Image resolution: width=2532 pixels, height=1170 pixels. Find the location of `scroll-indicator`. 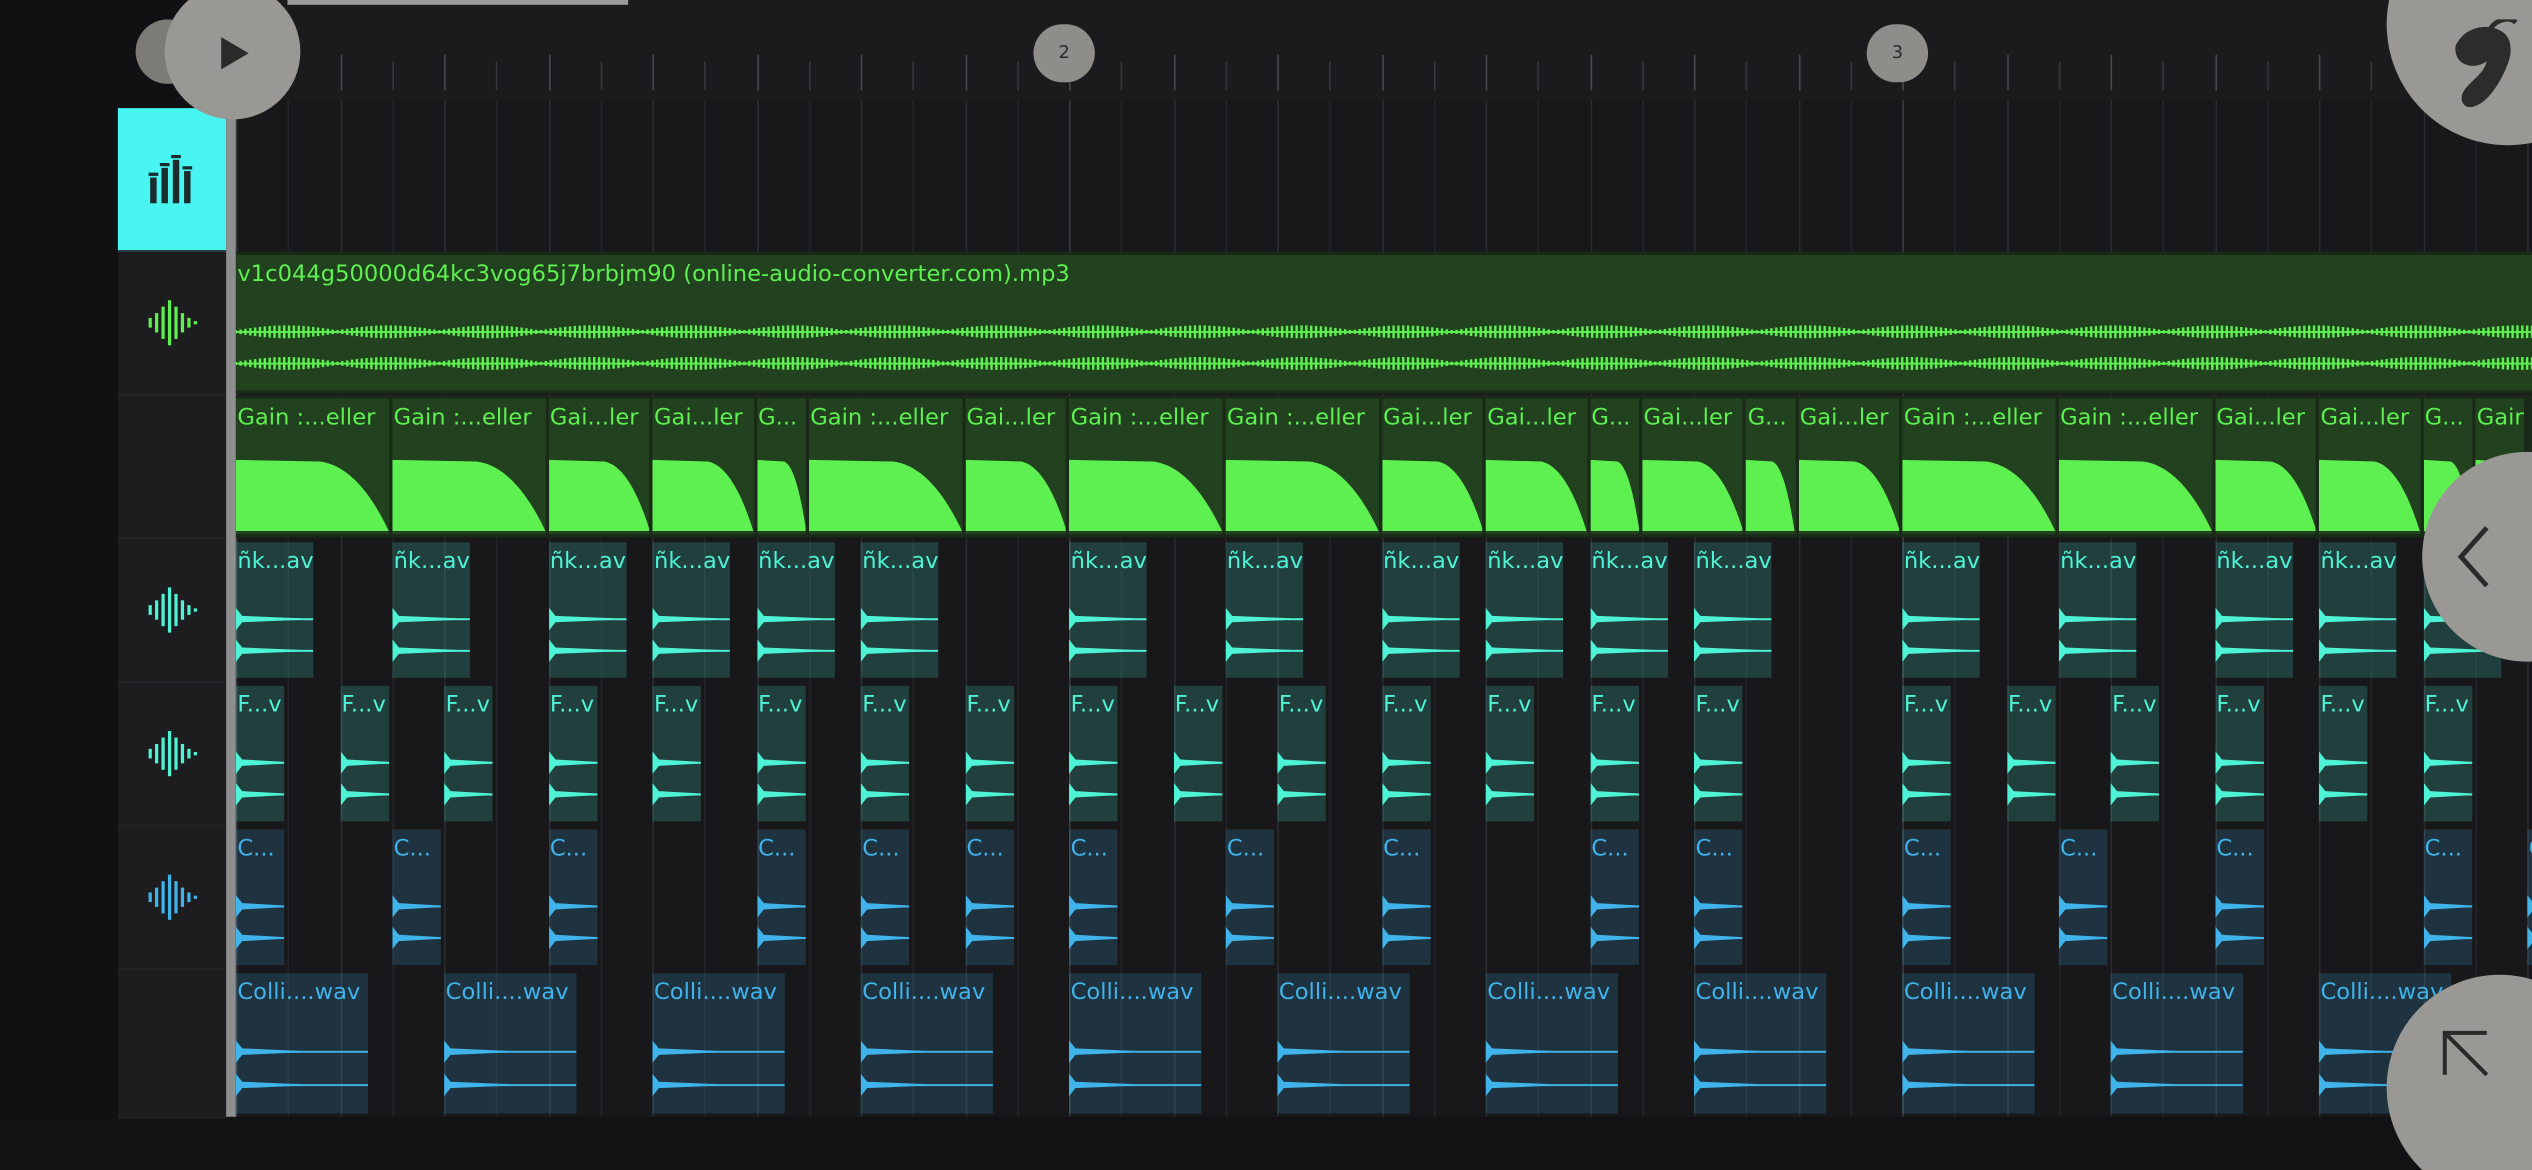

scroll-indicator is located at coordinates (458, 2).